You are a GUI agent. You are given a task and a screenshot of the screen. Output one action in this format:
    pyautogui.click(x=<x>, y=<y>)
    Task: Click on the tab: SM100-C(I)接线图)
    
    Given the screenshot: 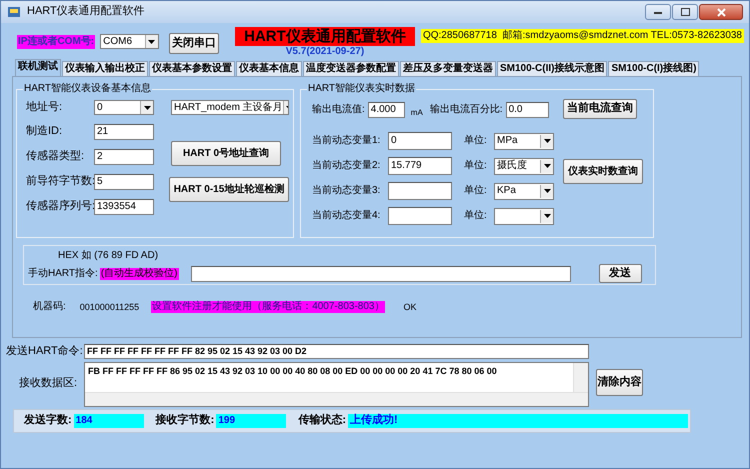 What is the action you would take?
    pyautogui.click(x=654, y=68)
    